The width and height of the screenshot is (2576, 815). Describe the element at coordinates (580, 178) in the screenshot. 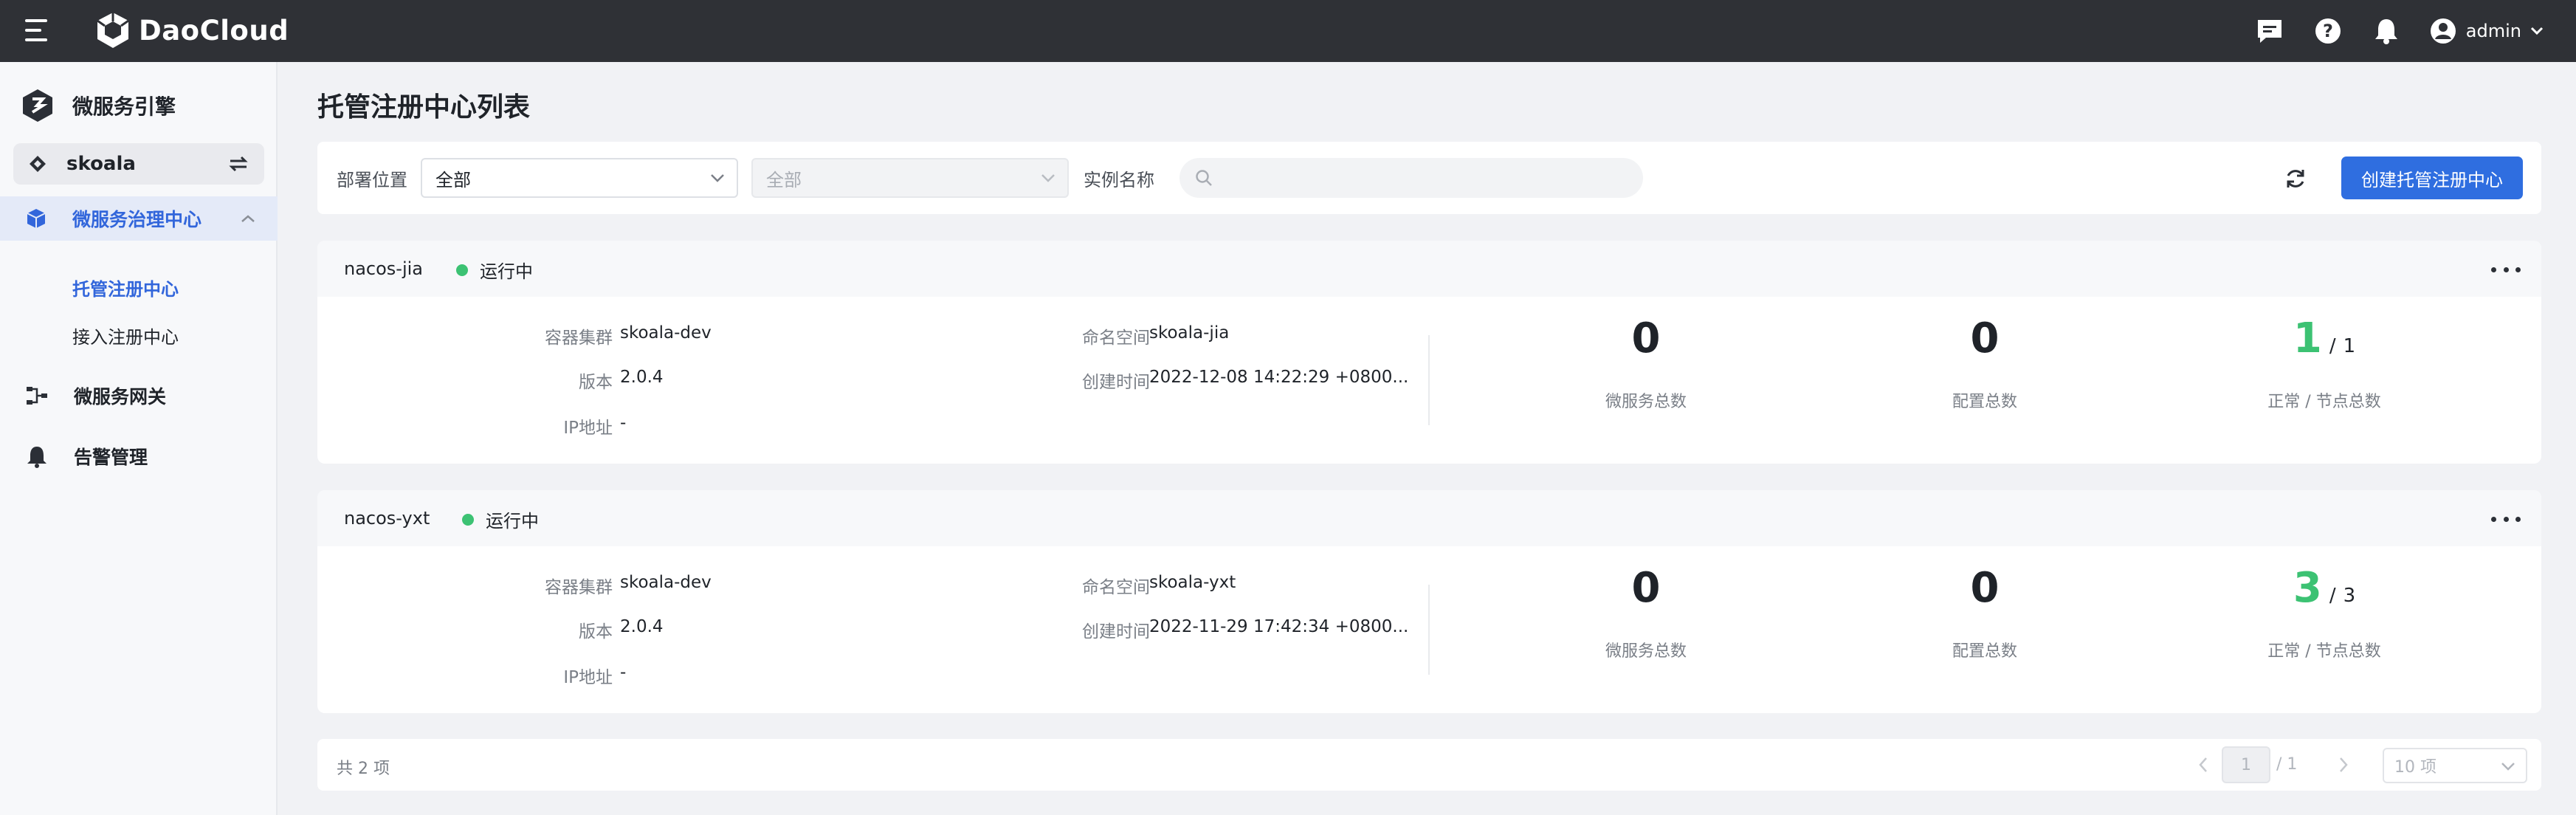

I see `location-select: 全部` at that location.